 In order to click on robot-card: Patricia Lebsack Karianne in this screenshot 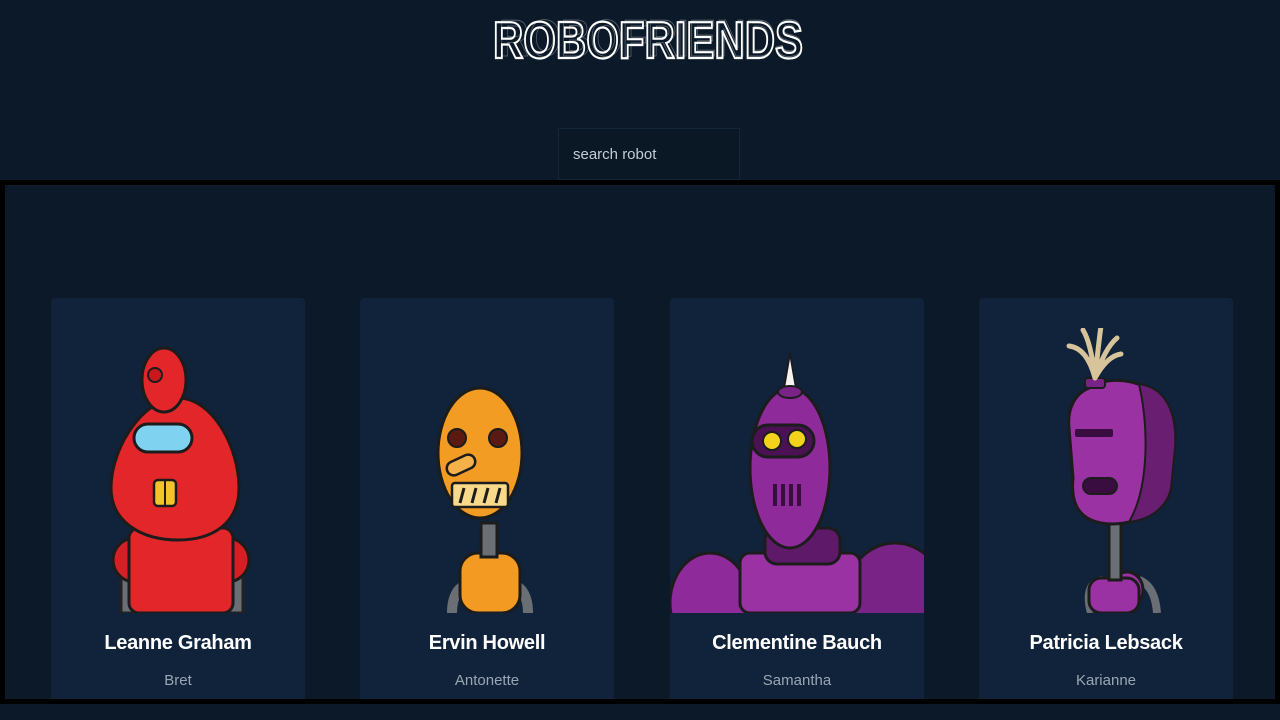, I will do `click(1106, 498)`.